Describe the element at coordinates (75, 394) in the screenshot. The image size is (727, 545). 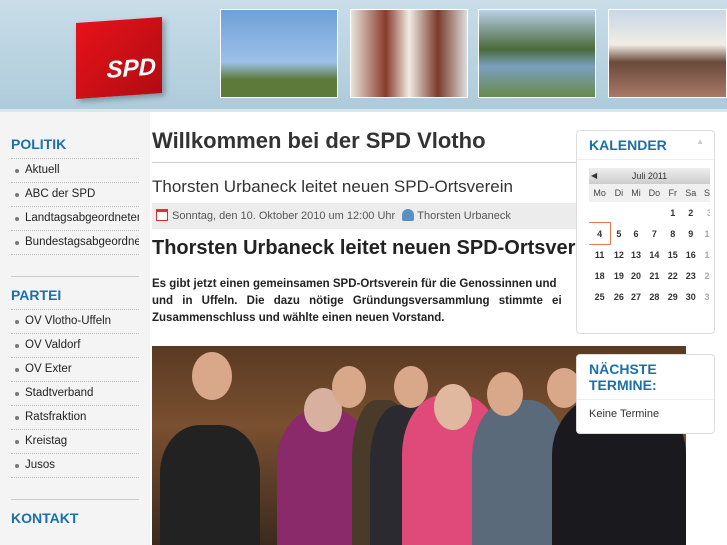
I see `sidebar-item-stadtverband: Stadtverband` at that location.